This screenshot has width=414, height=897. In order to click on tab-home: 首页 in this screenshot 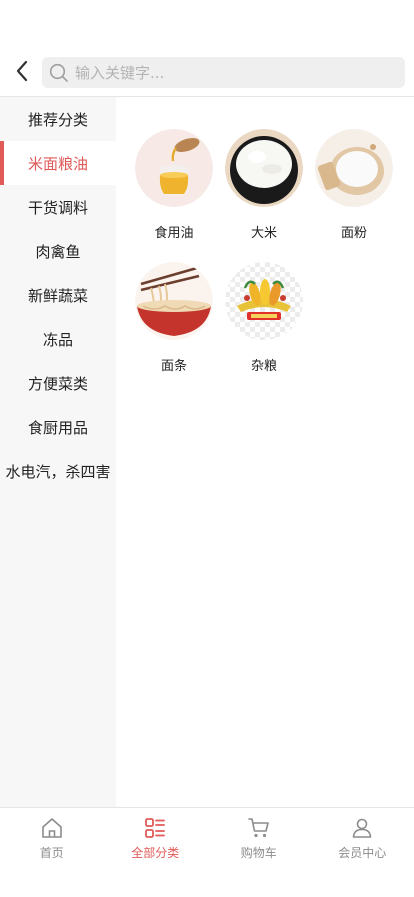, I will do `click(52, 852)`.